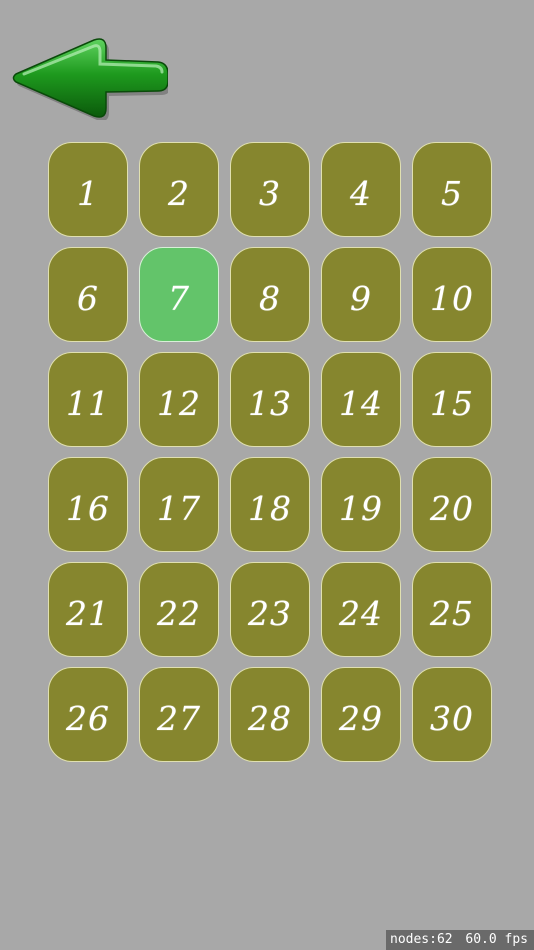  Describe the element at coordinates (179, 718) in the screenshot. I see `level-number: 27` at that location.